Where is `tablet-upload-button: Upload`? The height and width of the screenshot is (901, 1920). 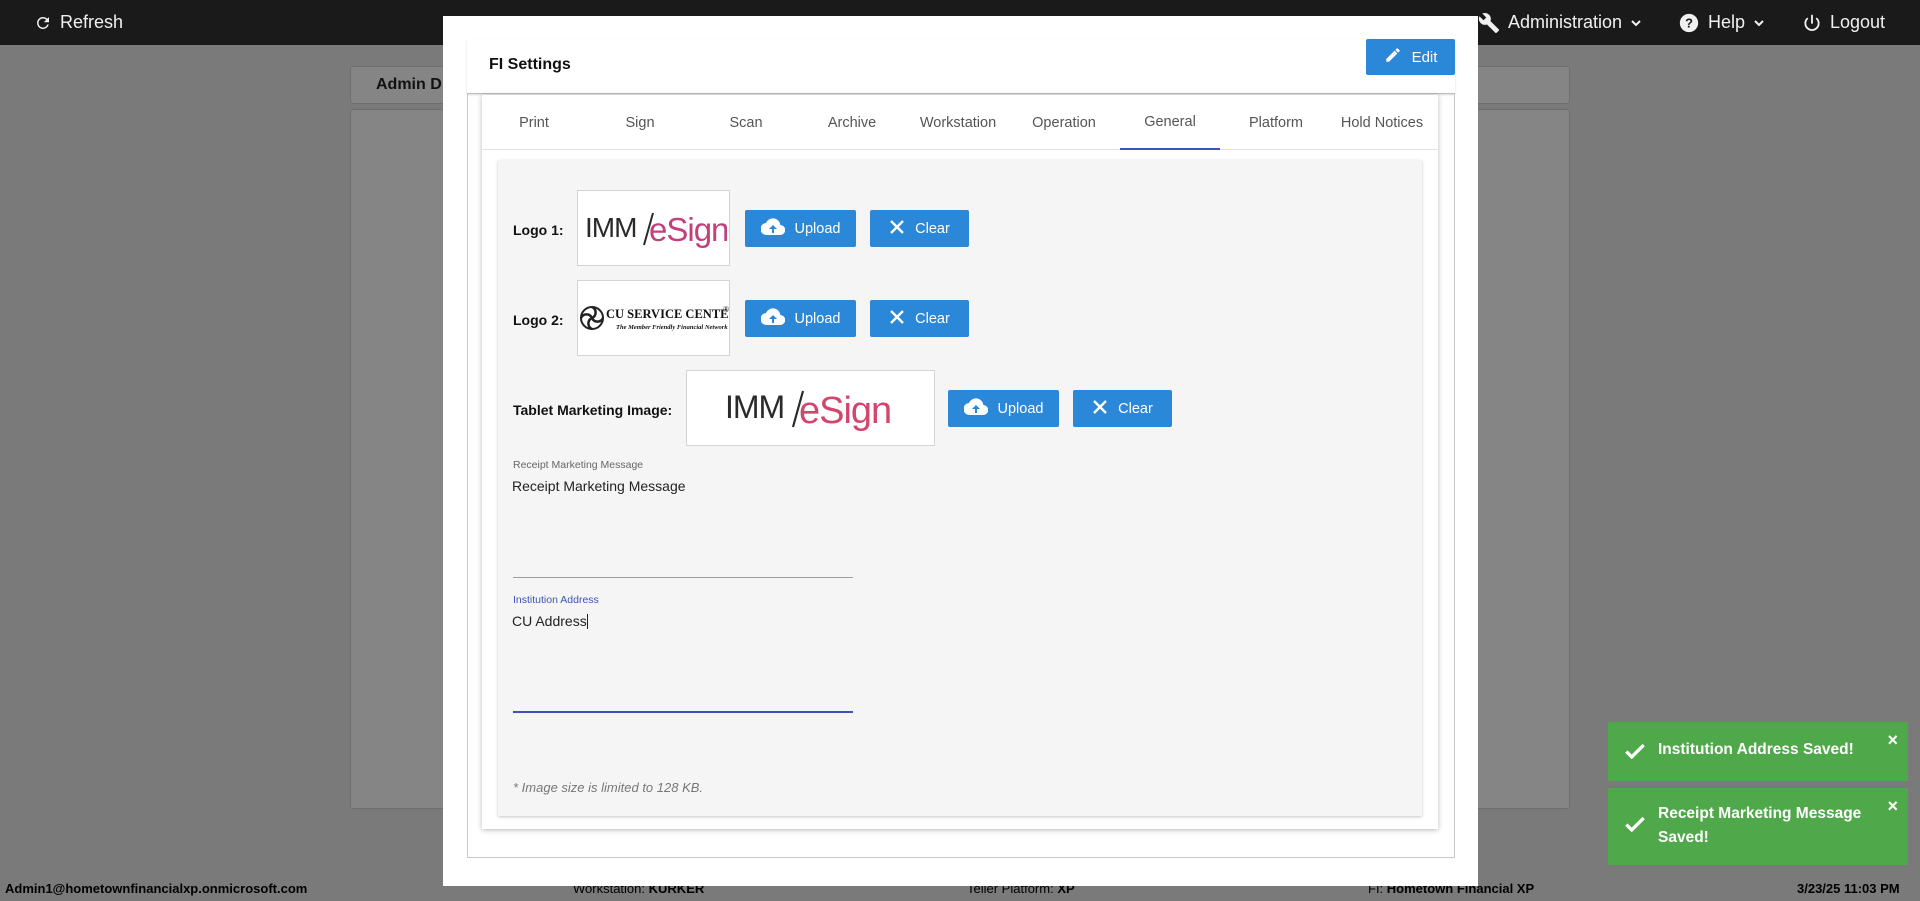
tablet-upload-button: Upload is located at coordinates (1003, 408).